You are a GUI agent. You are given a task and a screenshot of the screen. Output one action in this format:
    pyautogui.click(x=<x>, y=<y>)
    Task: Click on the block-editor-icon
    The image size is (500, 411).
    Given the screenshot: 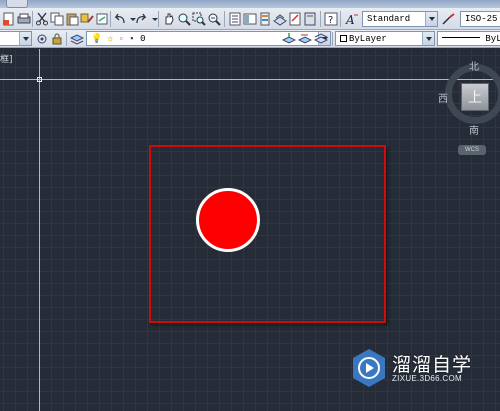 What is the action you would take?
    pyautogui.click(x=102, y=19)
    